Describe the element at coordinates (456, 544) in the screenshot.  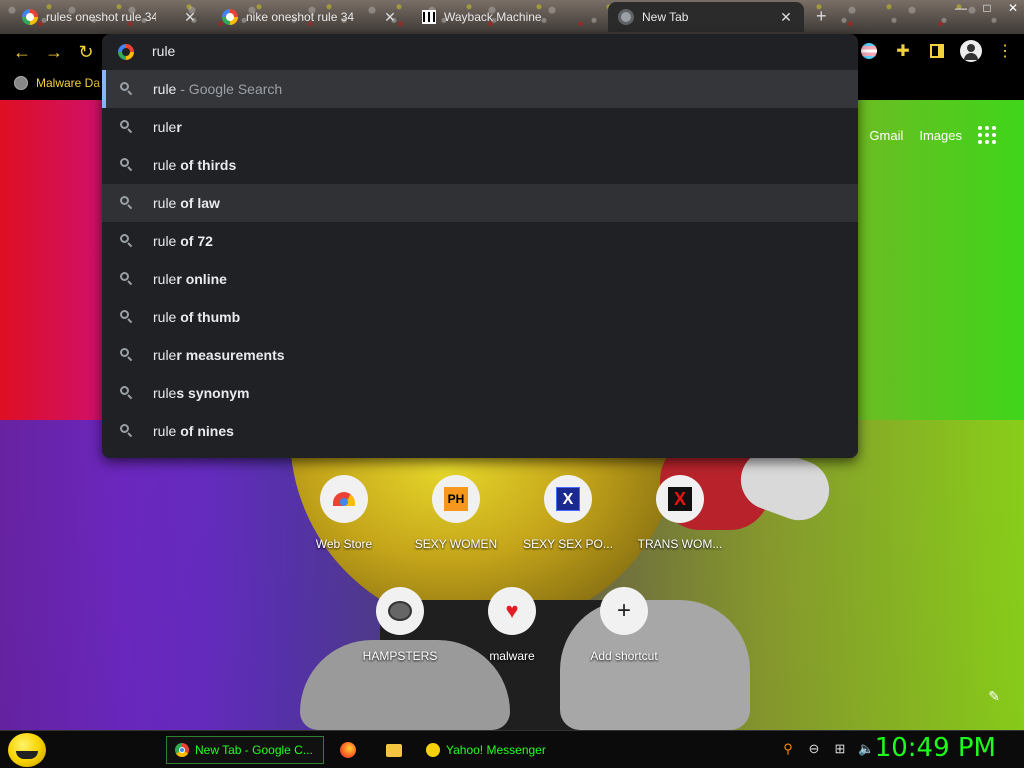
I see `shortcut-label: SEXY WOMEN` at that location.